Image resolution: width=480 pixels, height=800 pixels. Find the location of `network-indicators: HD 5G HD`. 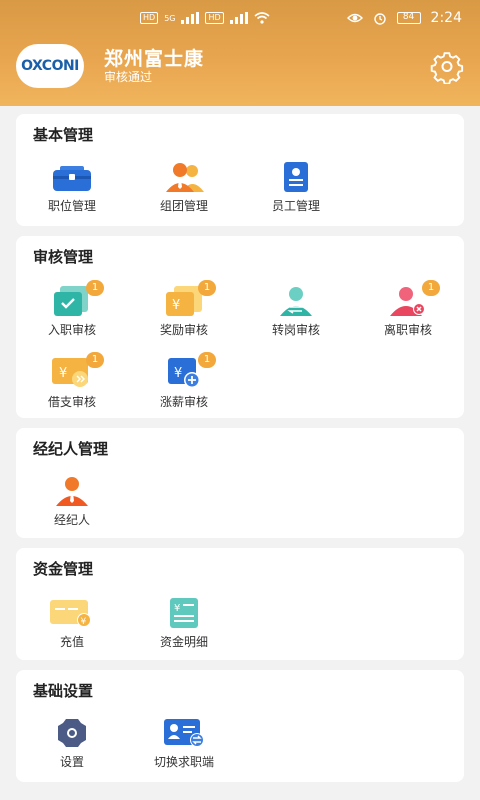

network-indicators: HD 5G HD is located at coordinates (205, 18).